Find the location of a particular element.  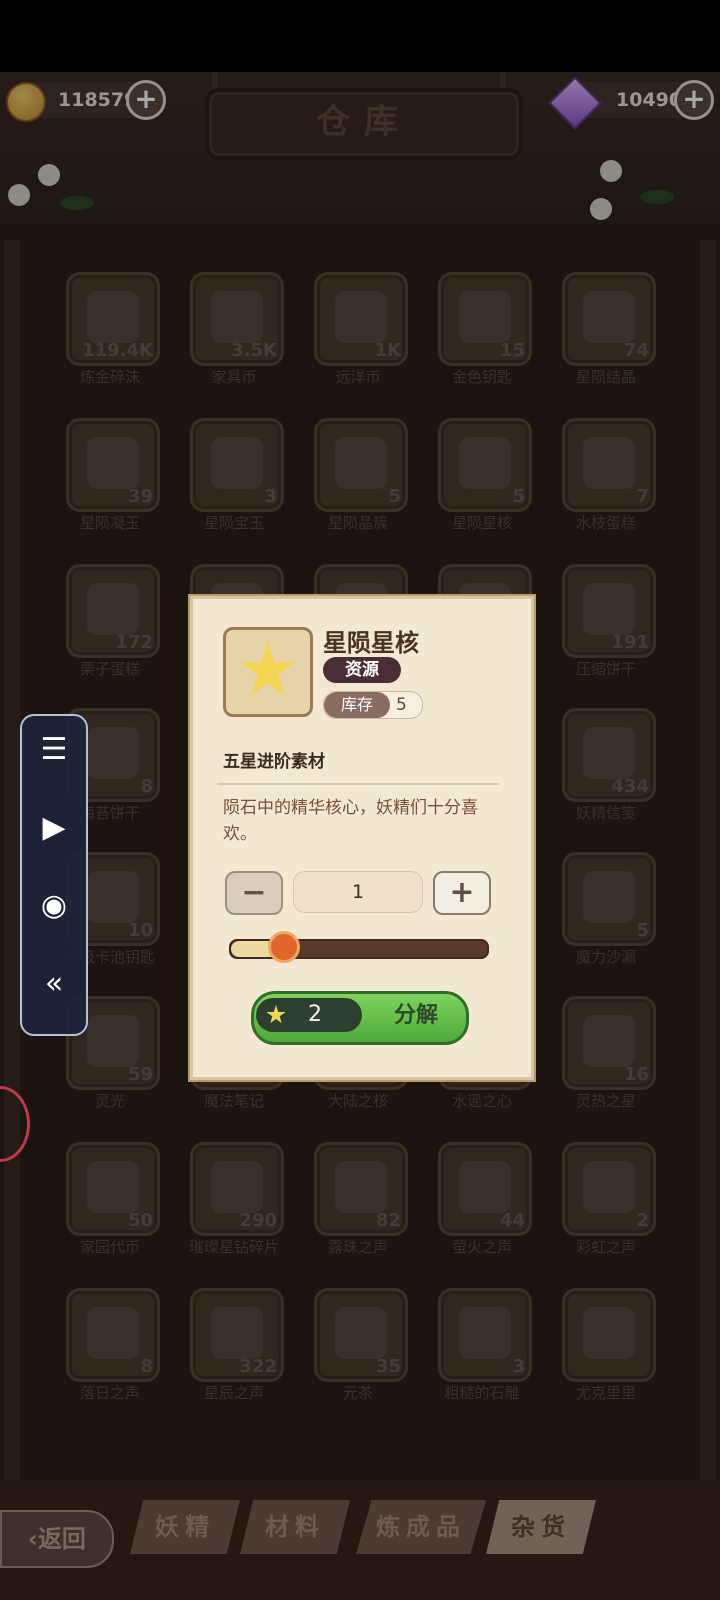

tab-materials: 材料 is located at coordinates (295, 1527).